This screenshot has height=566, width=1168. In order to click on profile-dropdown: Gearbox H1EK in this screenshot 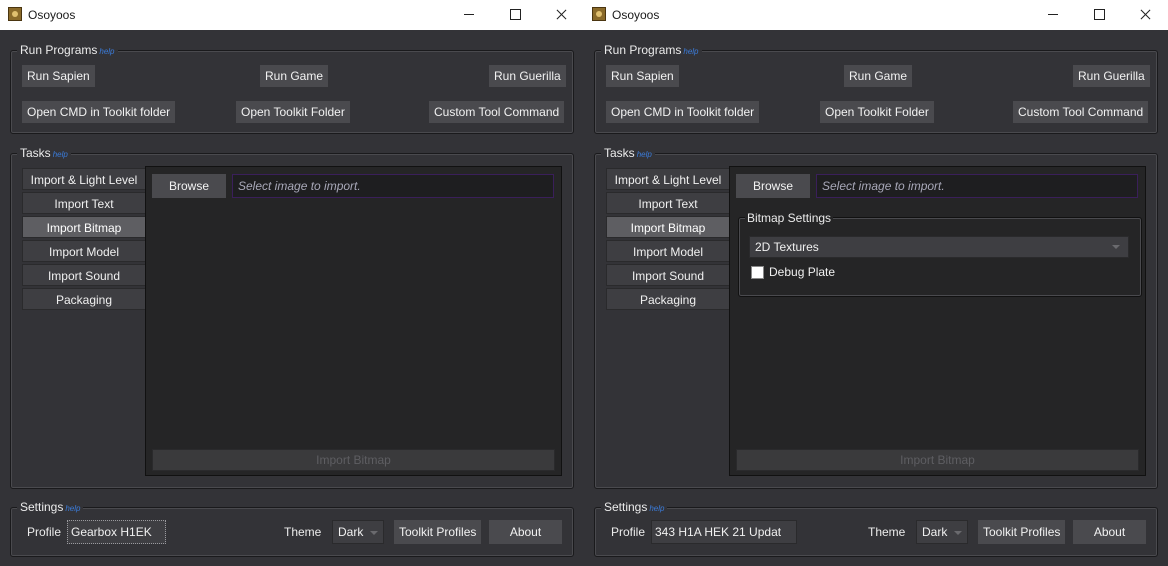, I will do `click(116, 532)`.